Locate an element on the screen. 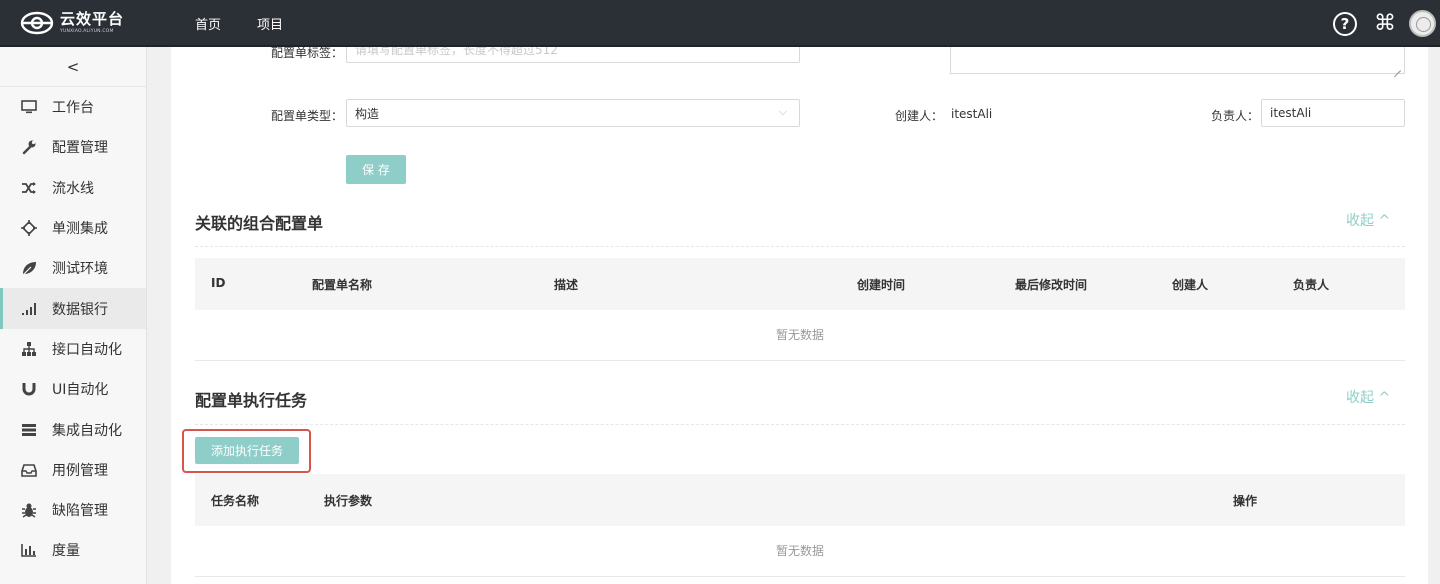 The image size is (1440, 584). sidebar-item-label: 单测集成 is located at coordinates (80, 229).